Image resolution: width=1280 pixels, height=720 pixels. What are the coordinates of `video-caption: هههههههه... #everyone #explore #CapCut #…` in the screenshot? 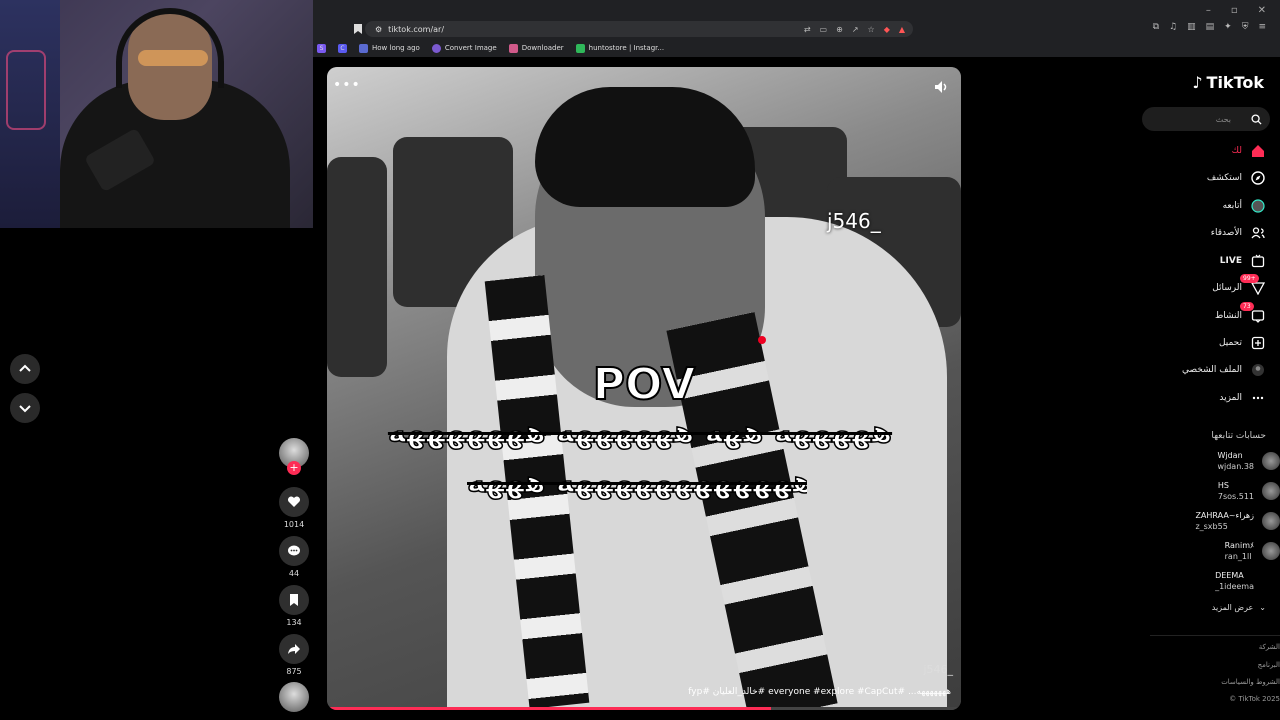 It's located at (819, 692).